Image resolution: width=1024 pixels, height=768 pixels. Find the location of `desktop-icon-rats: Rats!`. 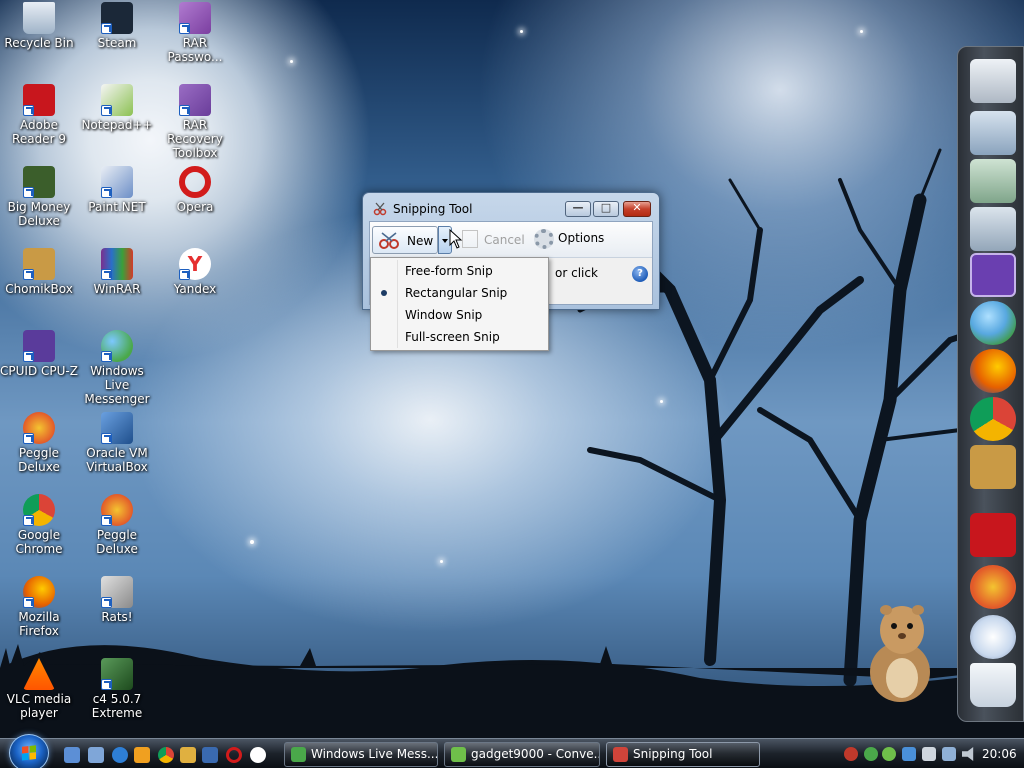

desktop-icon-rats: Rats! is located at coordinates (117, 600).